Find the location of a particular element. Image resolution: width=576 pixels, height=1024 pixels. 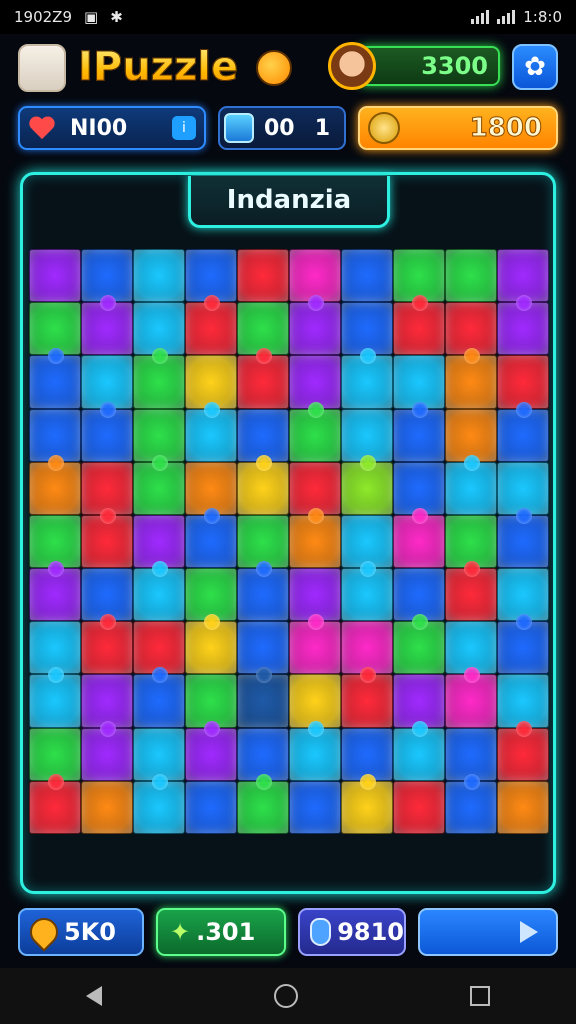

shield-button: 9810 is located at coordinates (352, 932).